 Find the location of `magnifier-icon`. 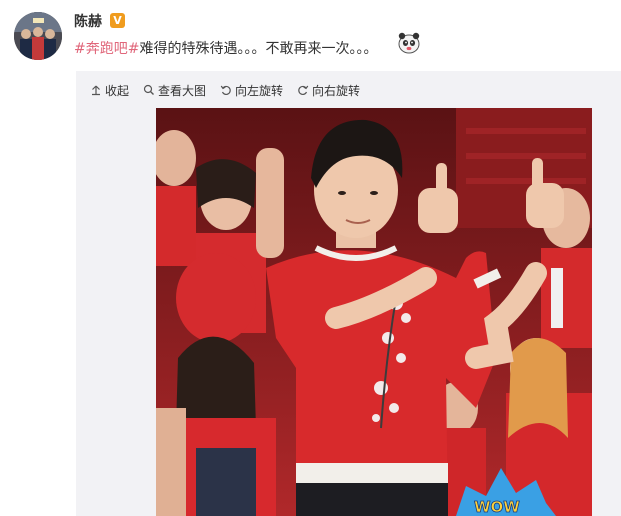

magnifier-icon is located at coordinates (149, 89).